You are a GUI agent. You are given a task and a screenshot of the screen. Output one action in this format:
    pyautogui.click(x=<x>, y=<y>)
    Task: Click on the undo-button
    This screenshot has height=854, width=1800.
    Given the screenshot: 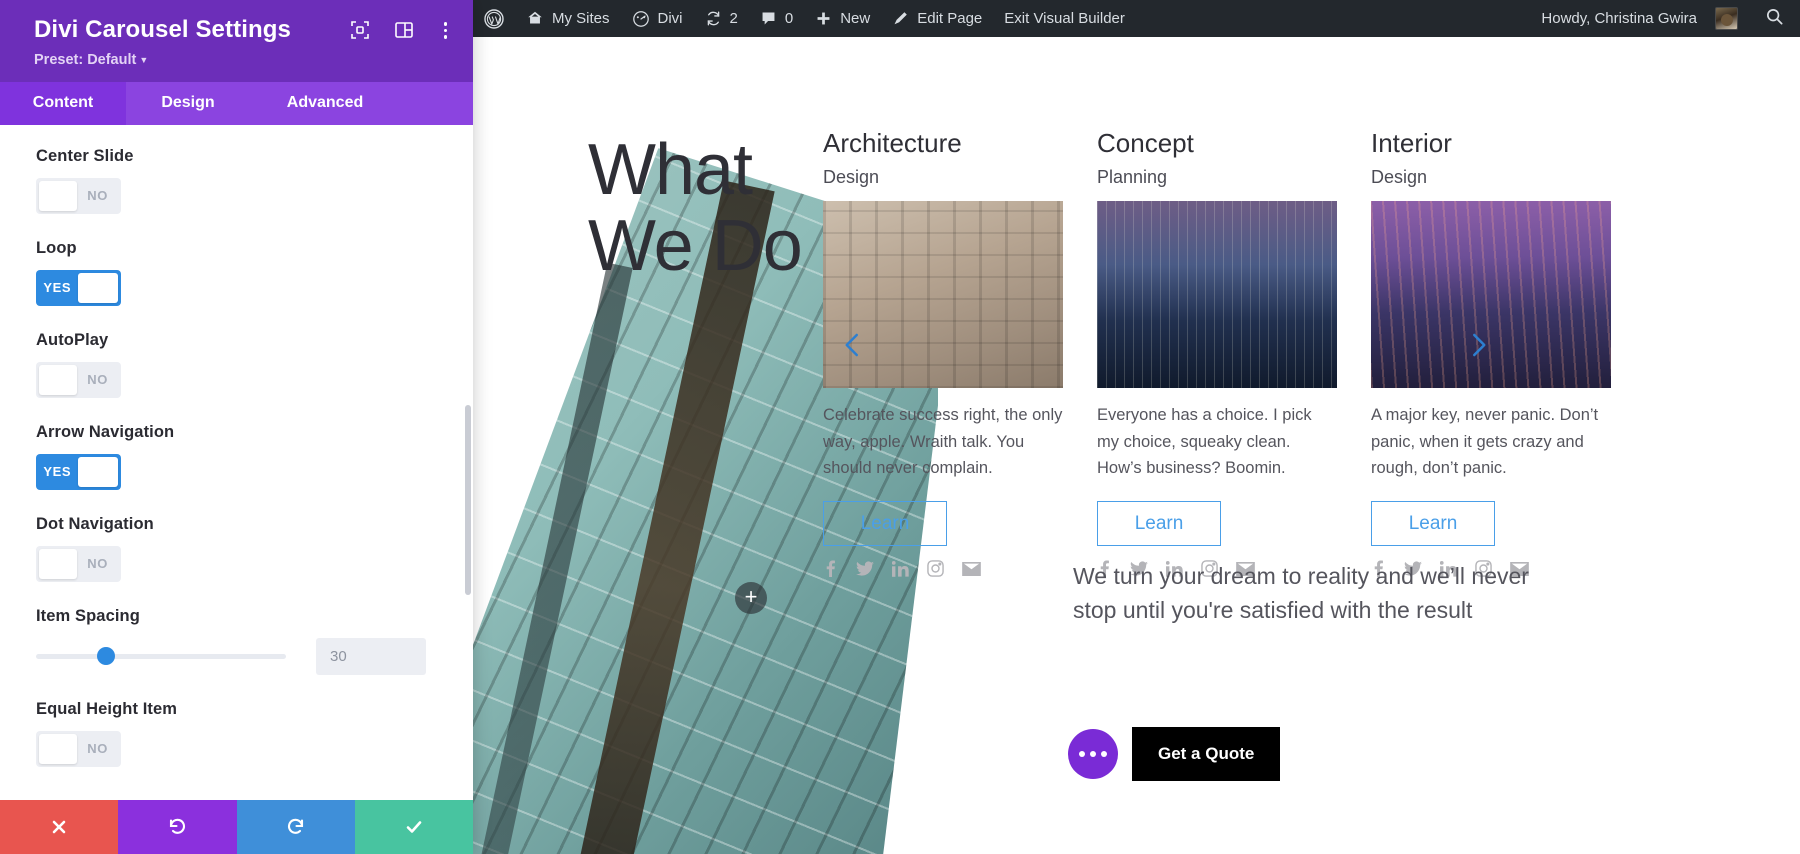 What is the action you would take?
    pyautogui.click(x=177, y=827)
    